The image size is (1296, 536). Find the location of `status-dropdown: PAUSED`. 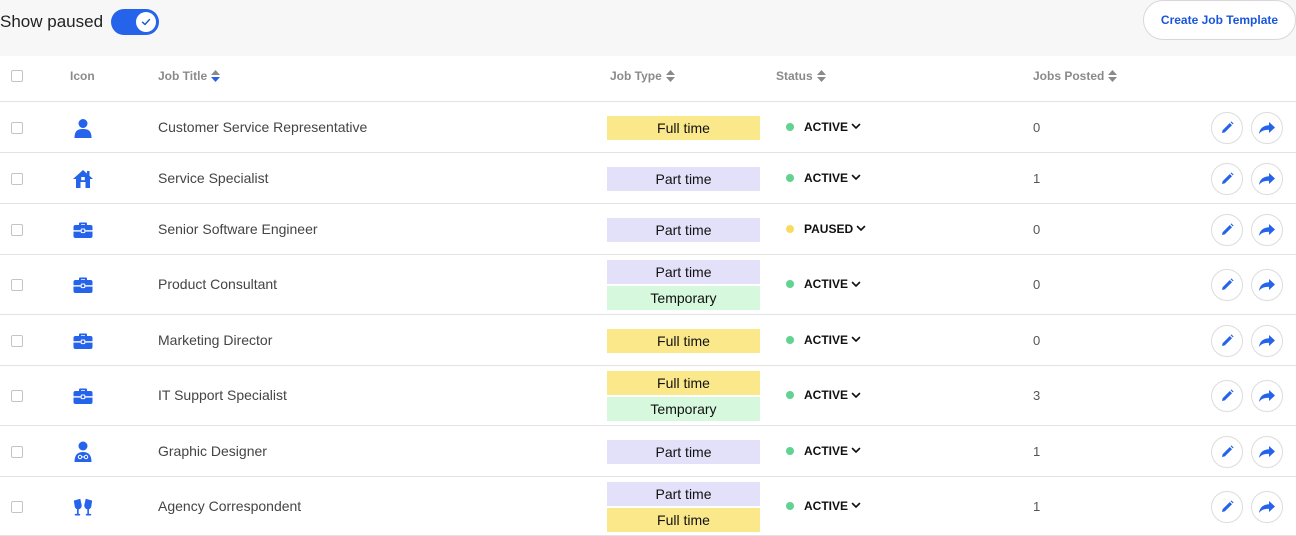

status-dropdown: PAUSED is located at coordinates (826, 229).